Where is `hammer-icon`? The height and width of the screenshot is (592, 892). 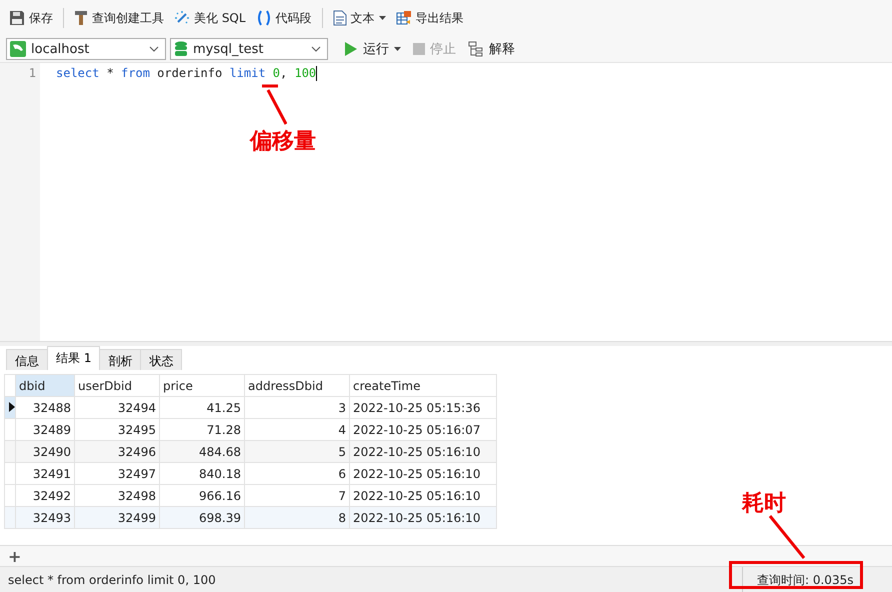 hammer-icon is located at coordinates (81, 18).